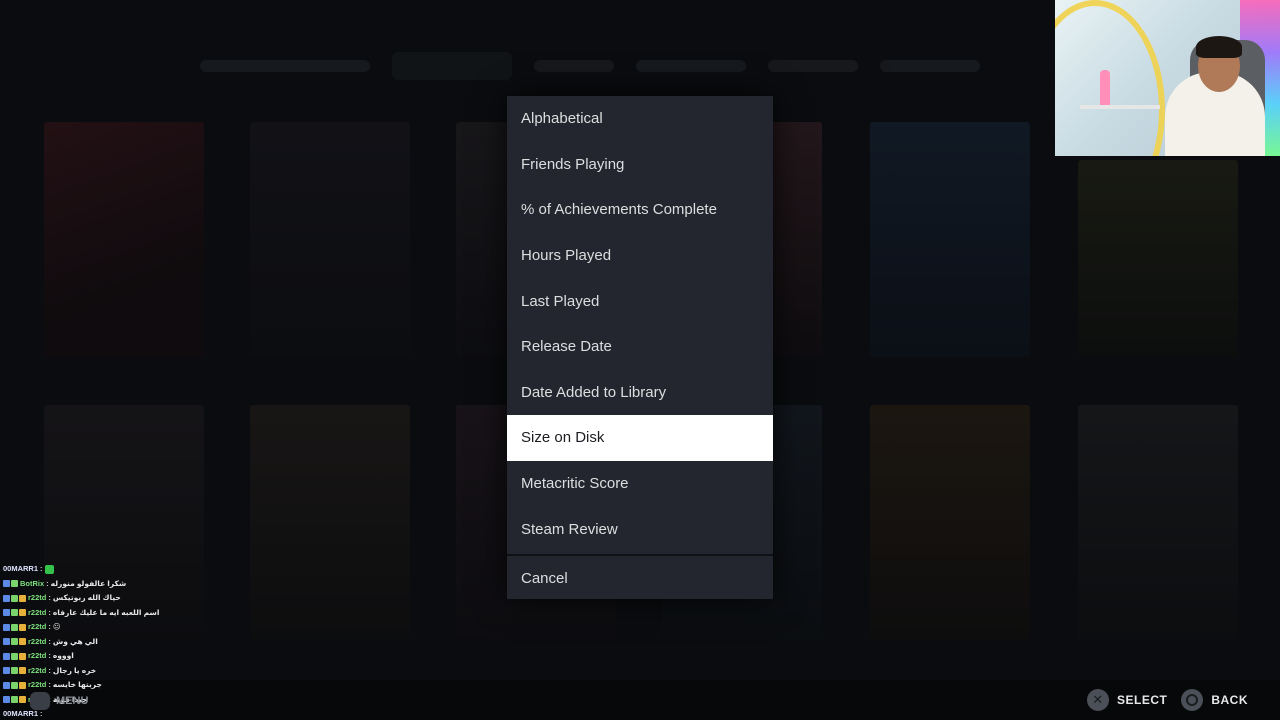 The image size is (1280, 720). What do you see at coordinates (74, 670) in the screenshot?
I see `chat-text: خره يا رجال` at bounding box center [74, 670].